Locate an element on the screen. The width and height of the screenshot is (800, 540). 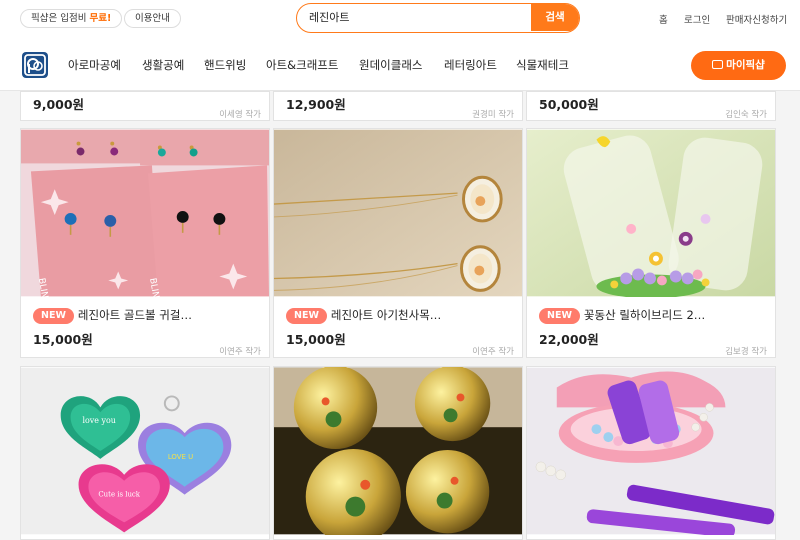
necklace-image is located at coordinates (398, 213).